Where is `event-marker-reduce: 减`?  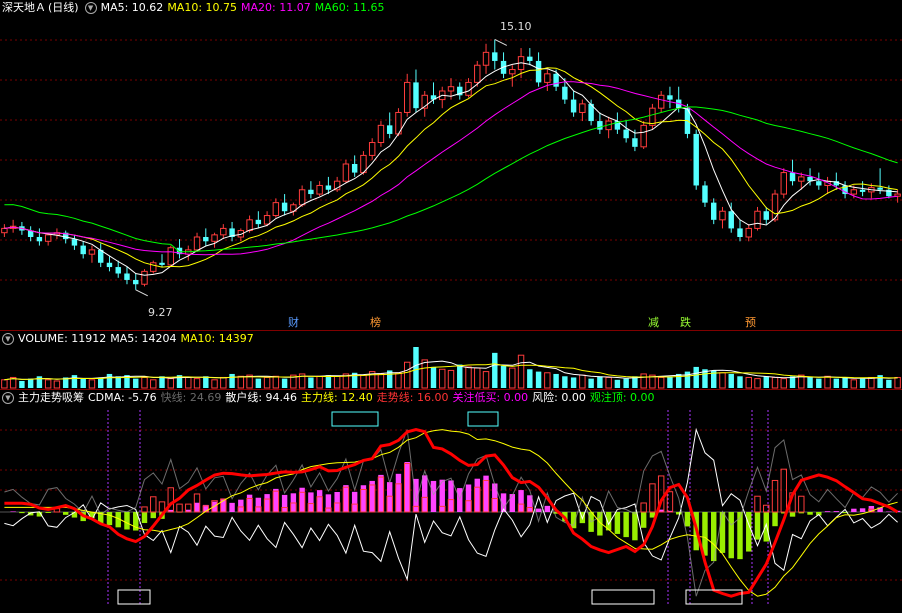
event-marker-reduce: 减 is located at coordinates (653, 322).